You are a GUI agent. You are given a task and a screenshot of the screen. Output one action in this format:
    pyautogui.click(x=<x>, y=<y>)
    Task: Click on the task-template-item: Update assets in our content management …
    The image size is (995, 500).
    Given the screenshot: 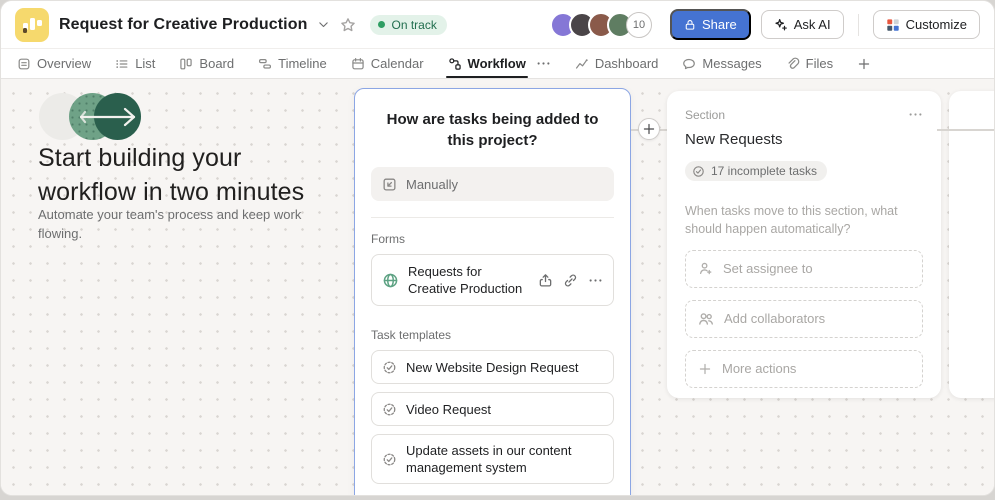 What is the action you would take?
    pyautogui.click(x=492, y=459)
    